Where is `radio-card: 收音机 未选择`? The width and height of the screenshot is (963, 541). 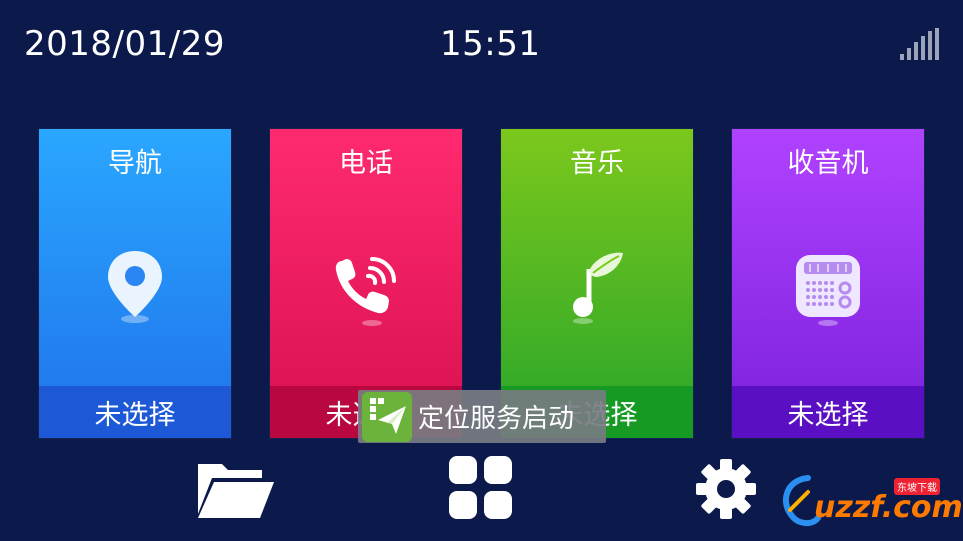
radio-card: 收音机 未选择 is located at coordinates (828, 283).